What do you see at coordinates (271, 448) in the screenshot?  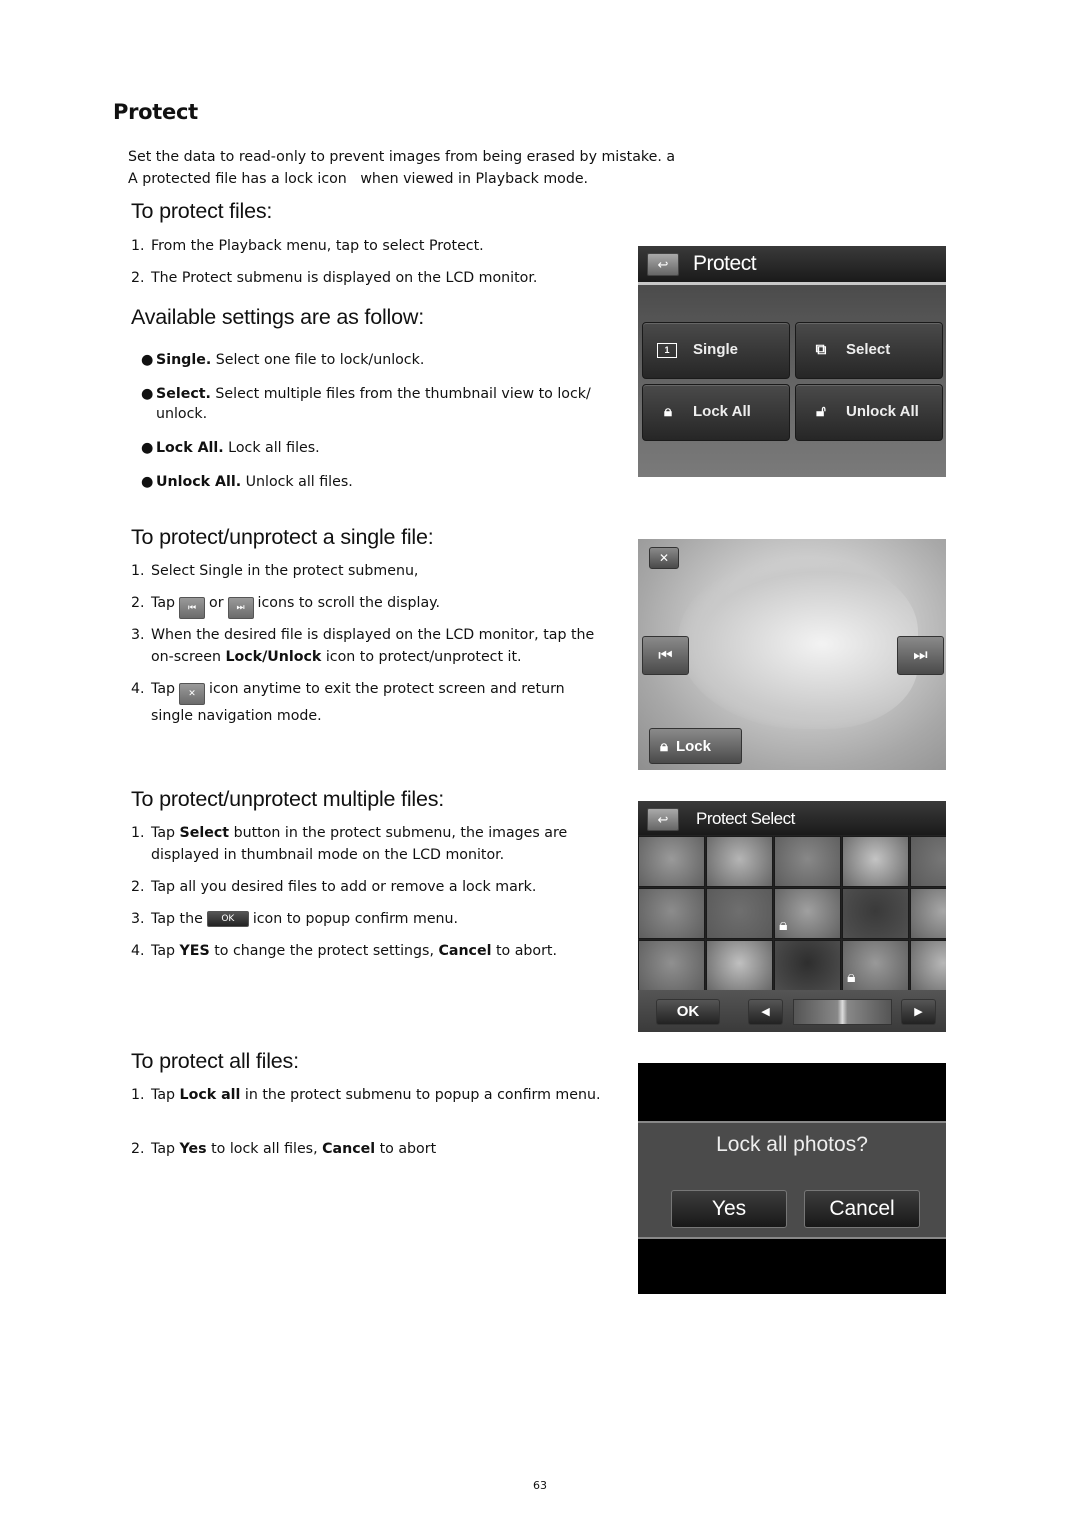 I see `bullet-desc: Lock all files.` at bounding box center [271, 448].